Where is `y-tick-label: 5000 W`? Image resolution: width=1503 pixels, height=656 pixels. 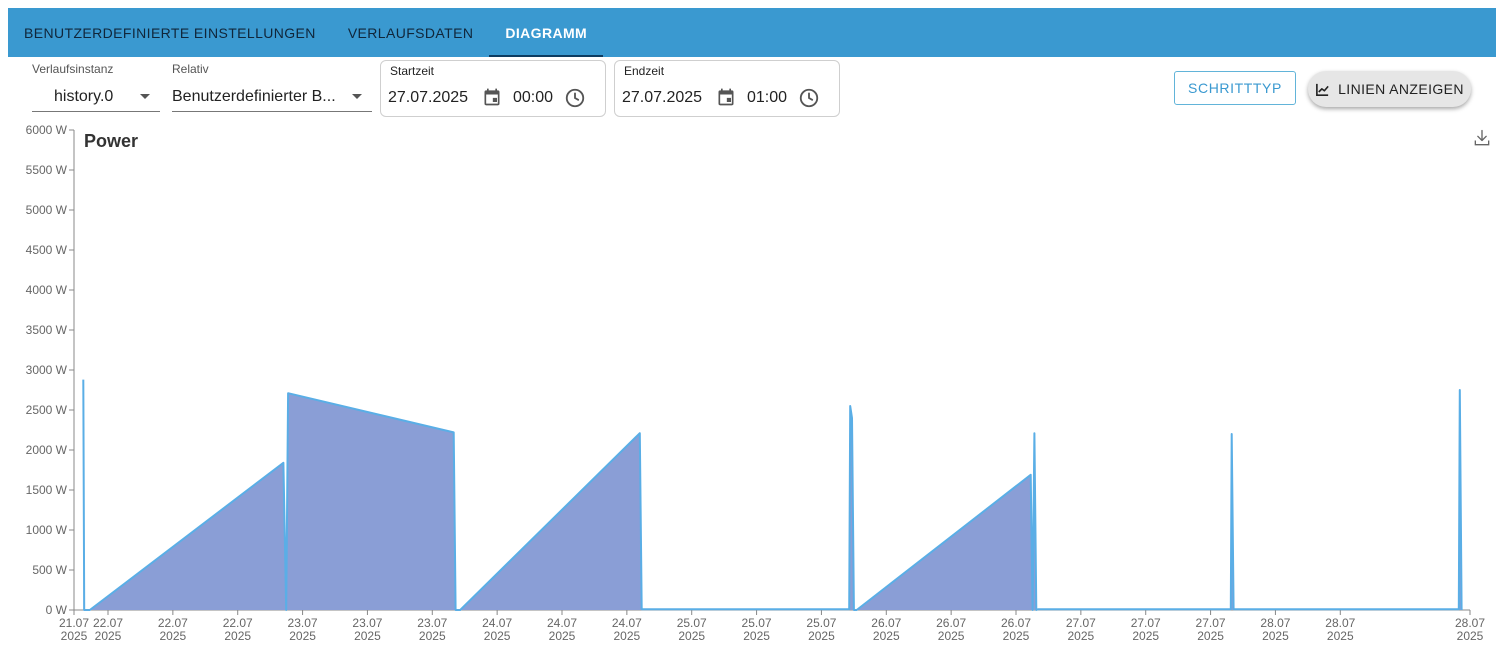
y-tick-label: 5000 W is located at coordinates (47, 210).